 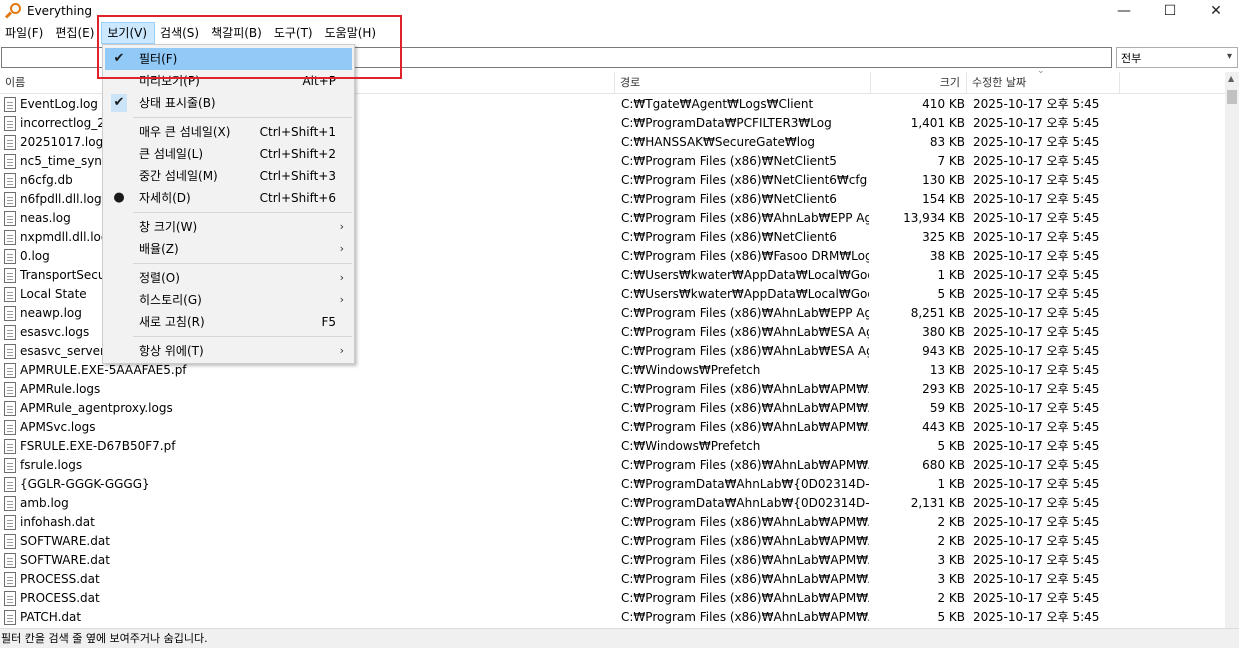 What do you see at coordinates (228, 198) in the screenshot?
I see `view-menu-item-details: ● 자세히(D) Ctrl+Shift+6` at bounding box center [228, 198].